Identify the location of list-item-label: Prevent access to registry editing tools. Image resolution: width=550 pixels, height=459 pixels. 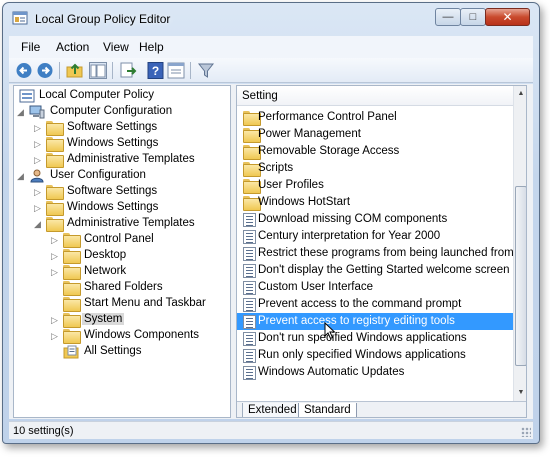
(356, 321).